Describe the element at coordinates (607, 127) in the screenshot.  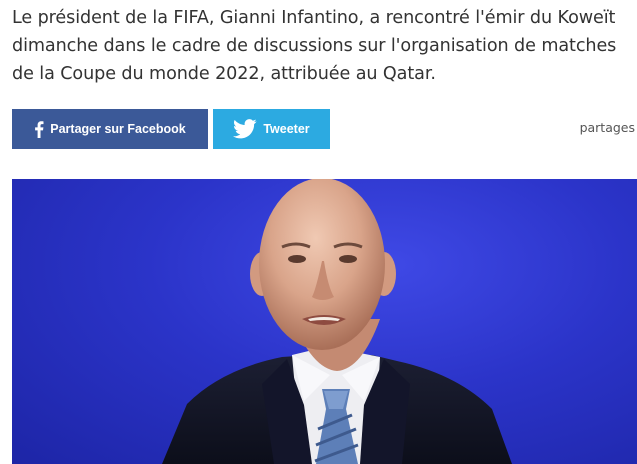
I see `share-count-label: partages` at that location.